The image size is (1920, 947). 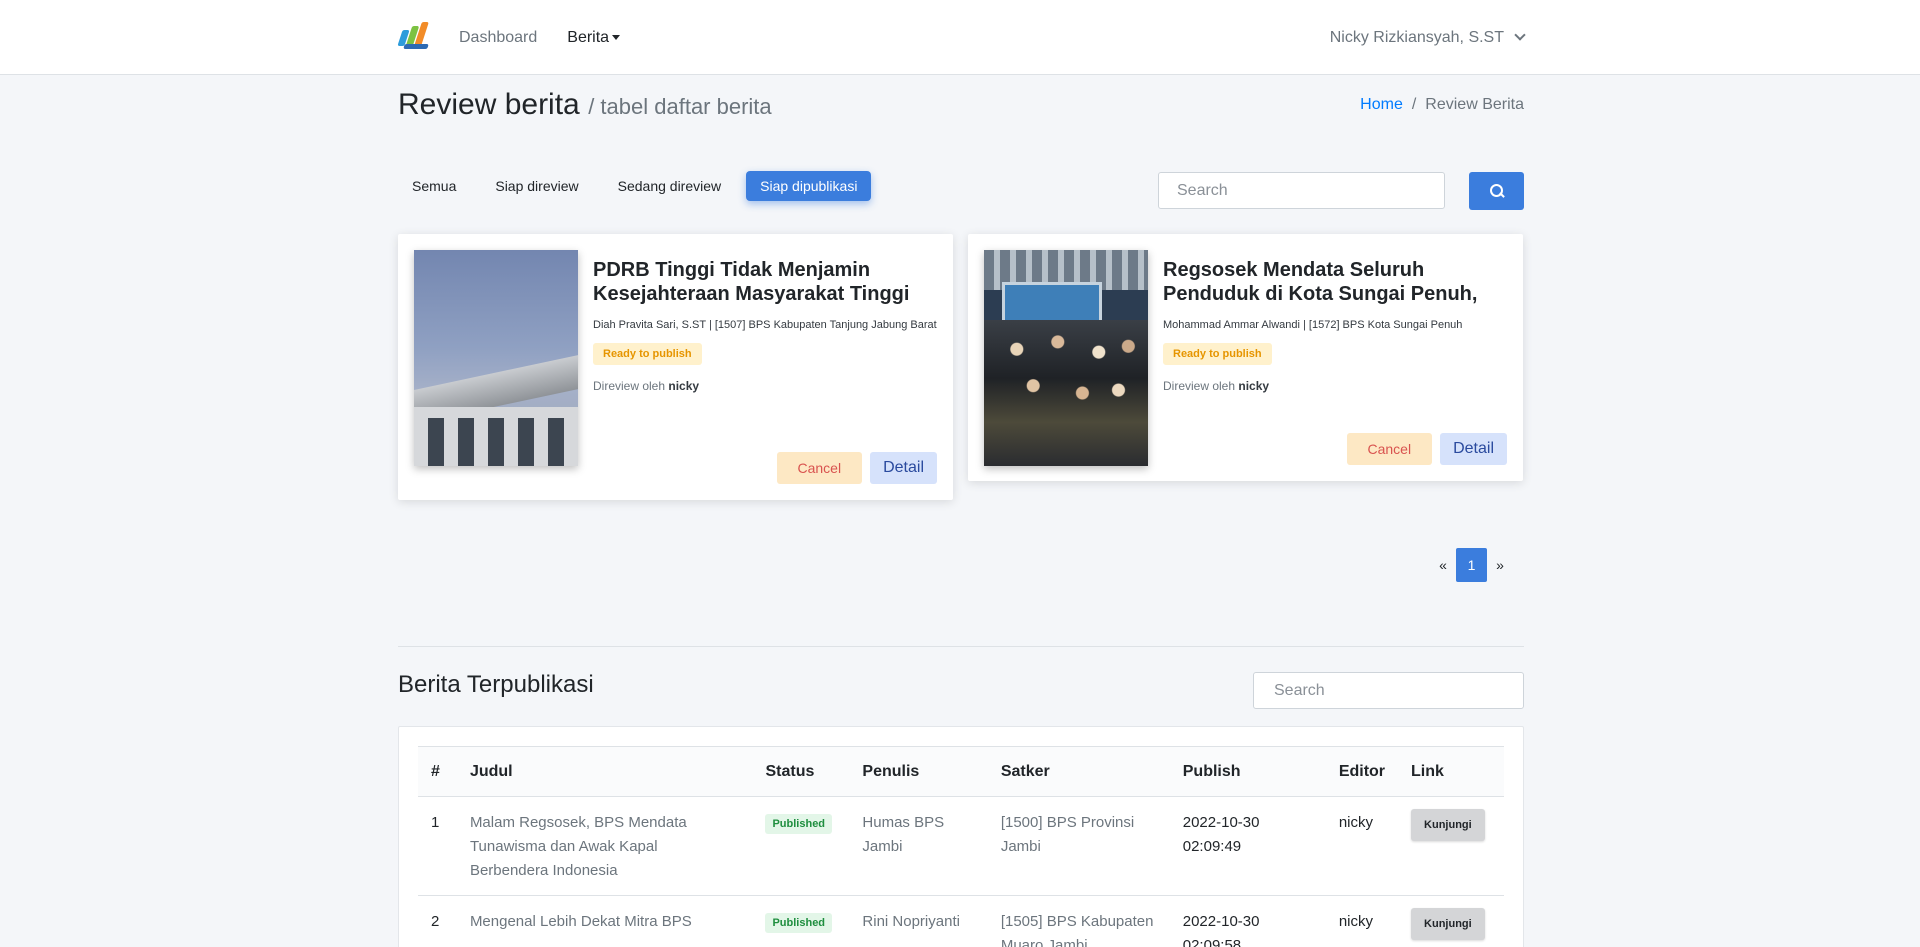 I want to click on filter-sedang-direview: Sedang direview, so click(x=670, y=186).